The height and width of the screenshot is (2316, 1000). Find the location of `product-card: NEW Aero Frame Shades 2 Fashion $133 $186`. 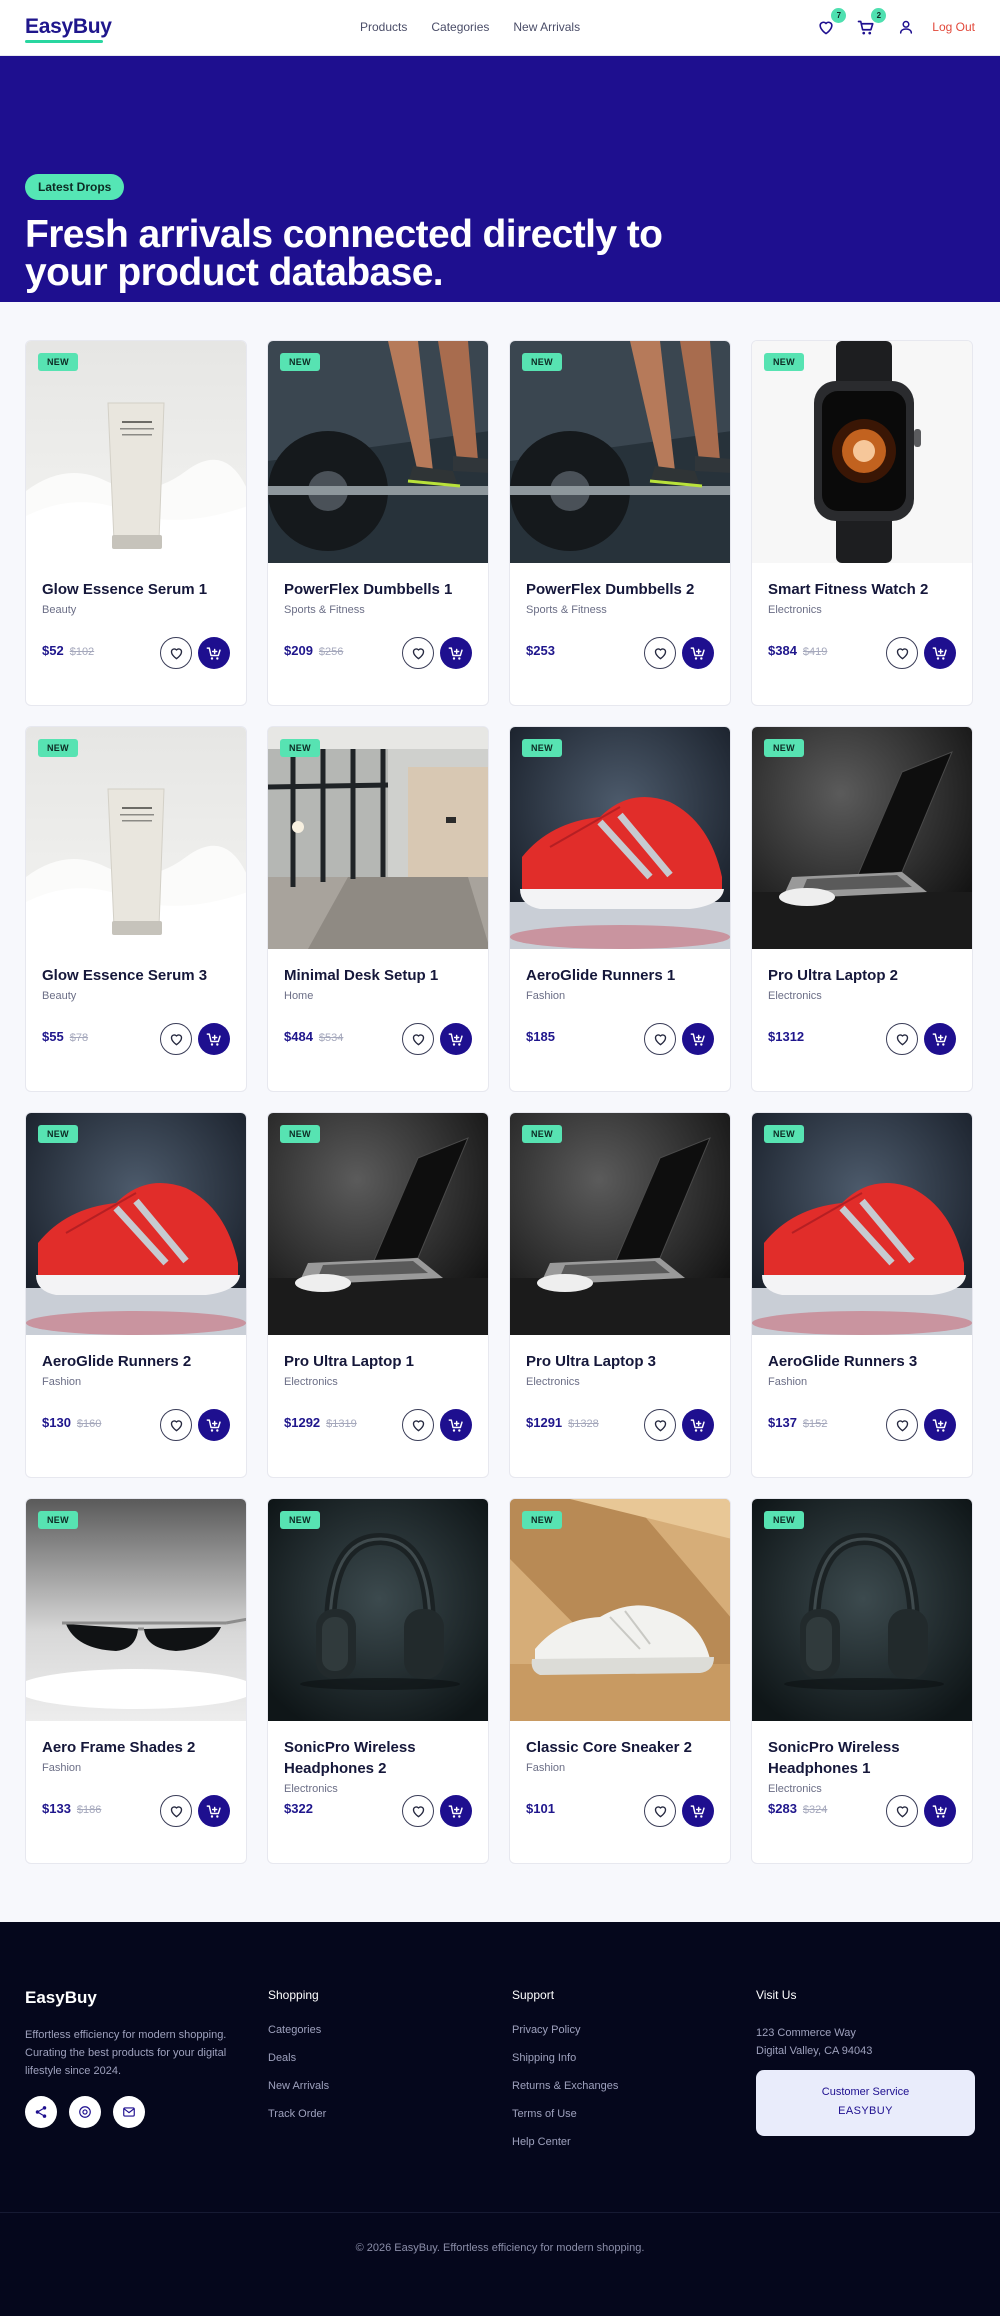

product-card: NEW Aero Frame Shades 2 Fashion $133 $186 is located at coordinates (136, 1681).